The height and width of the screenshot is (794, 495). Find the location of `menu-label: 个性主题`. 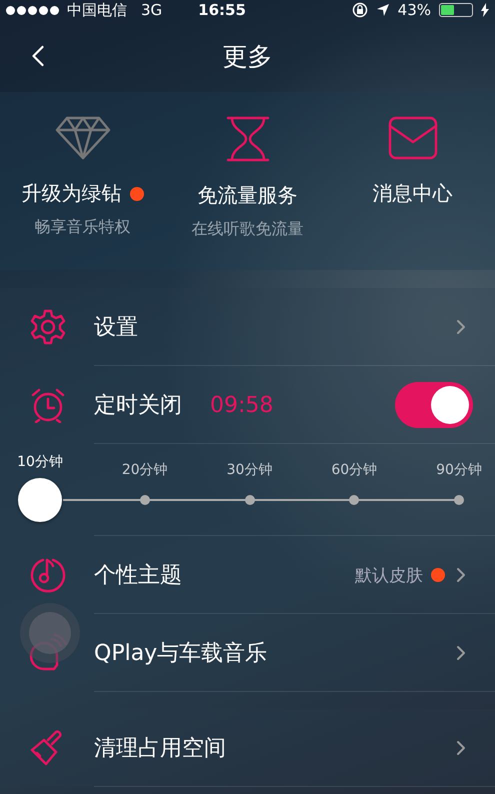

menu-label: 个性主题 is located at coordinates (138, 576).